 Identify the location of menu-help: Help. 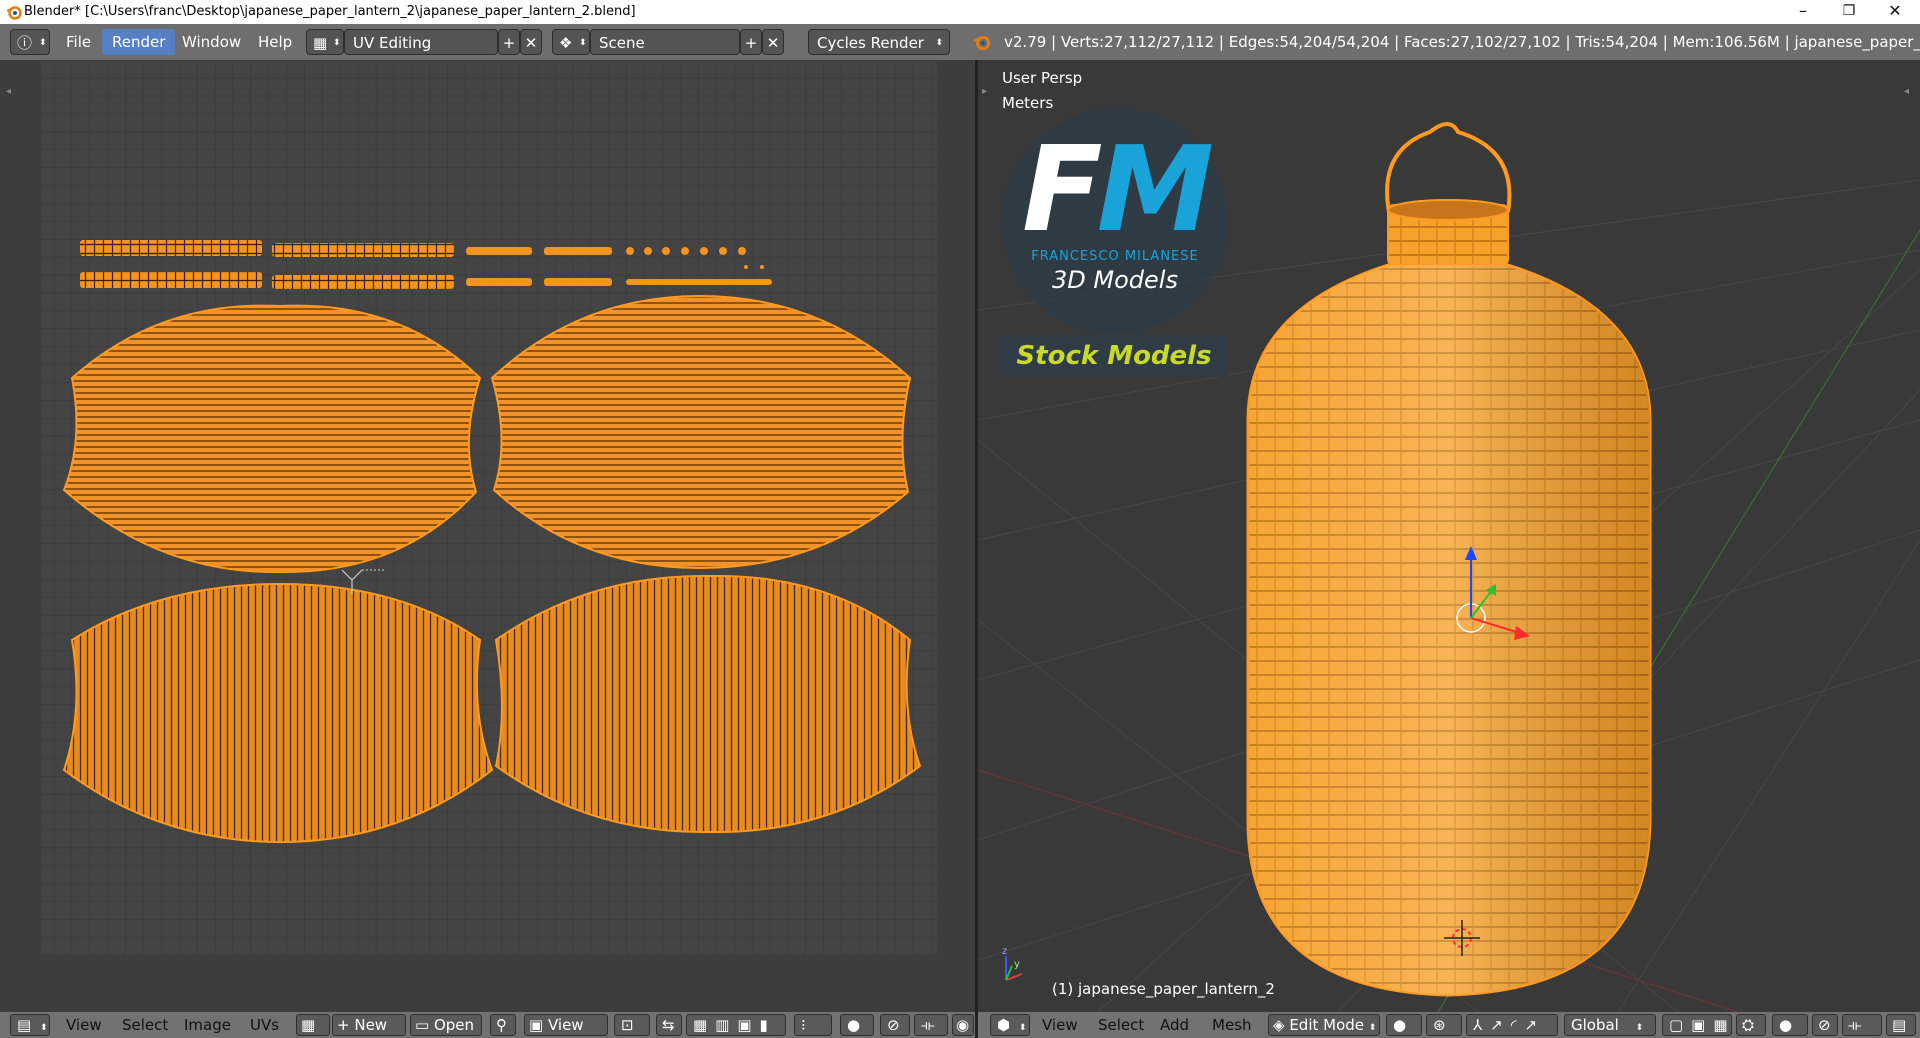
(275, 42).